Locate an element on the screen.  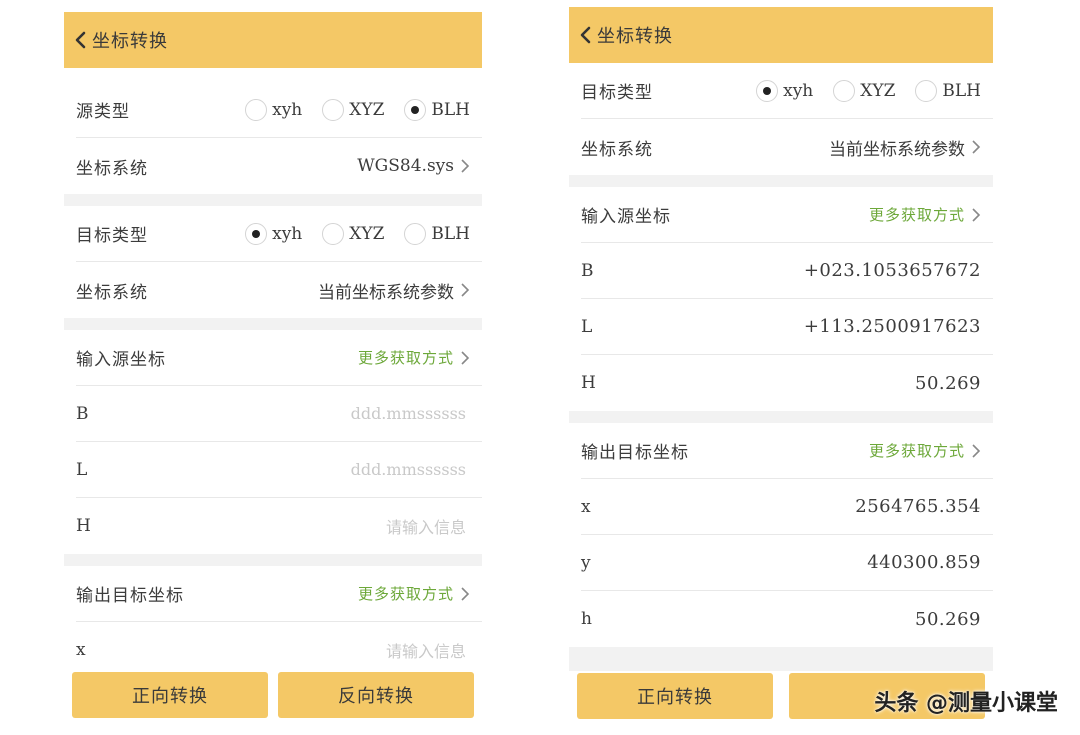
l-input: +113.2500917623 is located at coordinates (892, 326).